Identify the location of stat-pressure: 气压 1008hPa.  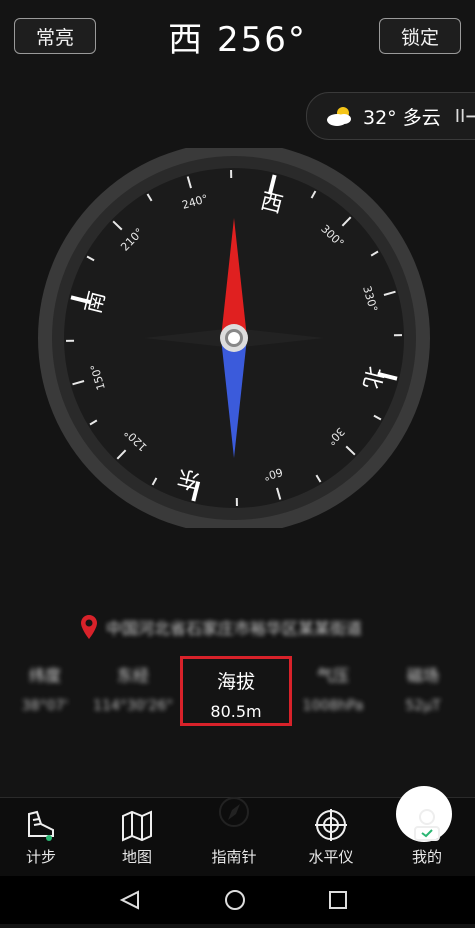
(333, 688).